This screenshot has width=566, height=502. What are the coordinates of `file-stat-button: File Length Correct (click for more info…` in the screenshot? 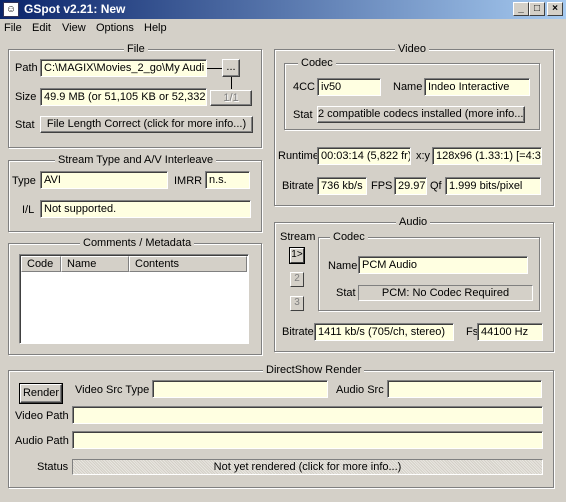 It's located at (146, 124).